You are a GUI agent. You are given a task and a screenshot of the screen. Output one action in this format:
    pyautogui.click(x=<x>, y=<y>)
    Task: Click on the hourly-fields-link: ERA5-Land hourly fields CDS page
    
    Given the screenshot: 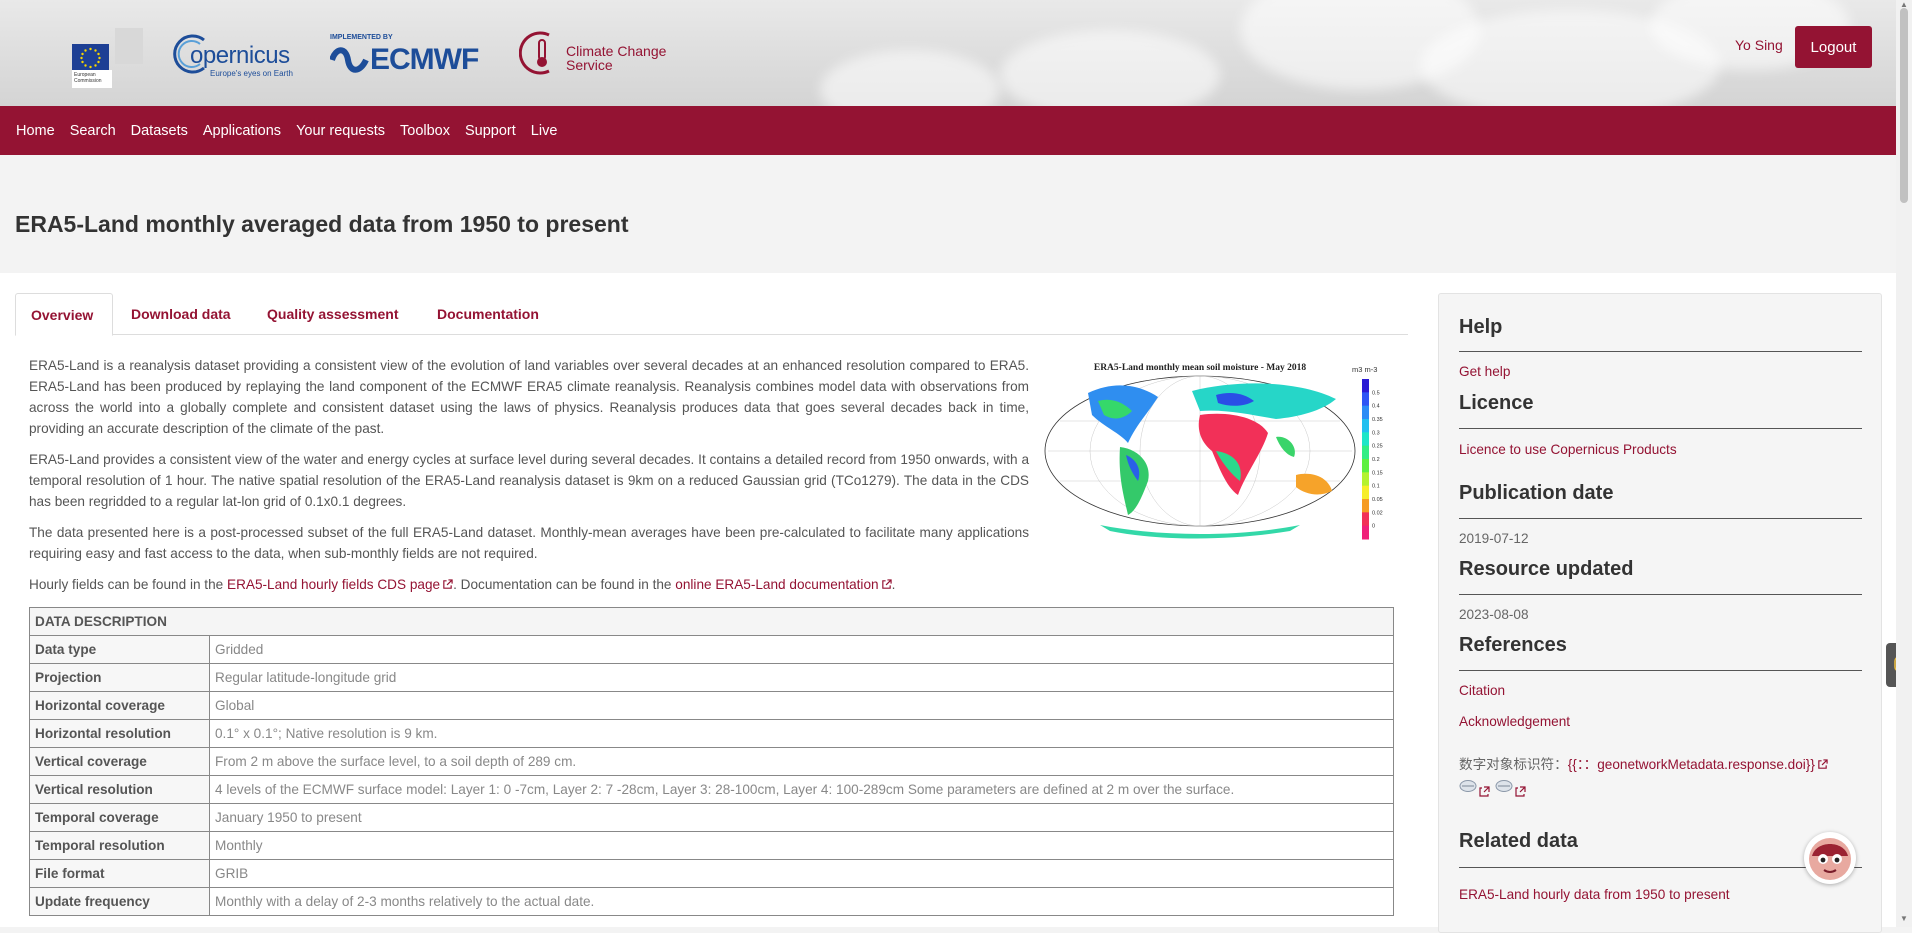 What is the action you would take?
    pyautogui.click(x=333, y=584)
    